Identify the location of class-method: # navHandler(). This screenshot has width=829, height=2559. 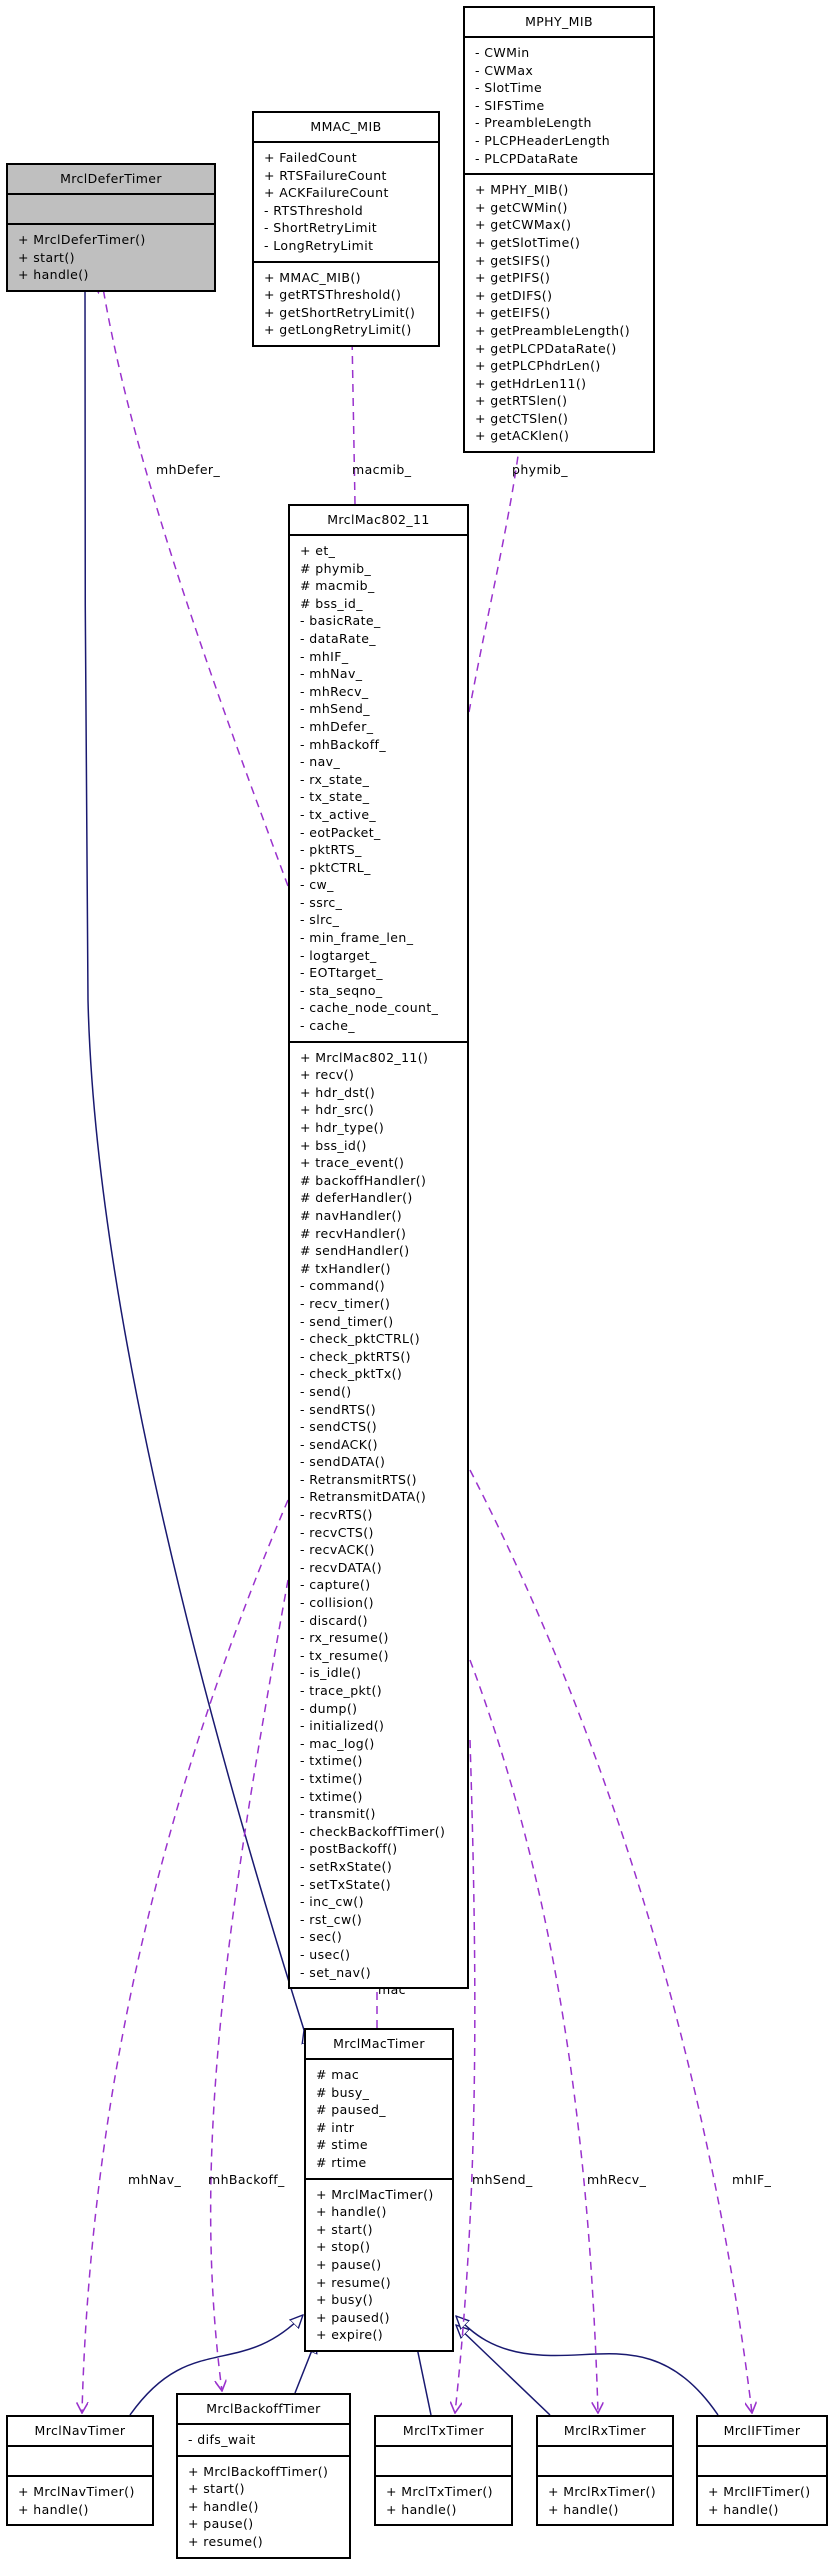
(351, 1215).